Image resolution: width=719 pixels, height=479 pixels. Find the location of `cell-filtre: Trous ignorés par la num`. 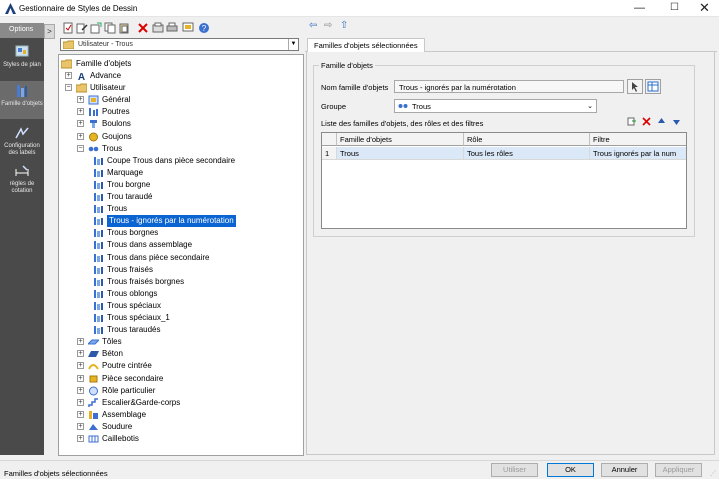

cell-filtre: Trous ignorés par la num is located at coordinates (638, 153).